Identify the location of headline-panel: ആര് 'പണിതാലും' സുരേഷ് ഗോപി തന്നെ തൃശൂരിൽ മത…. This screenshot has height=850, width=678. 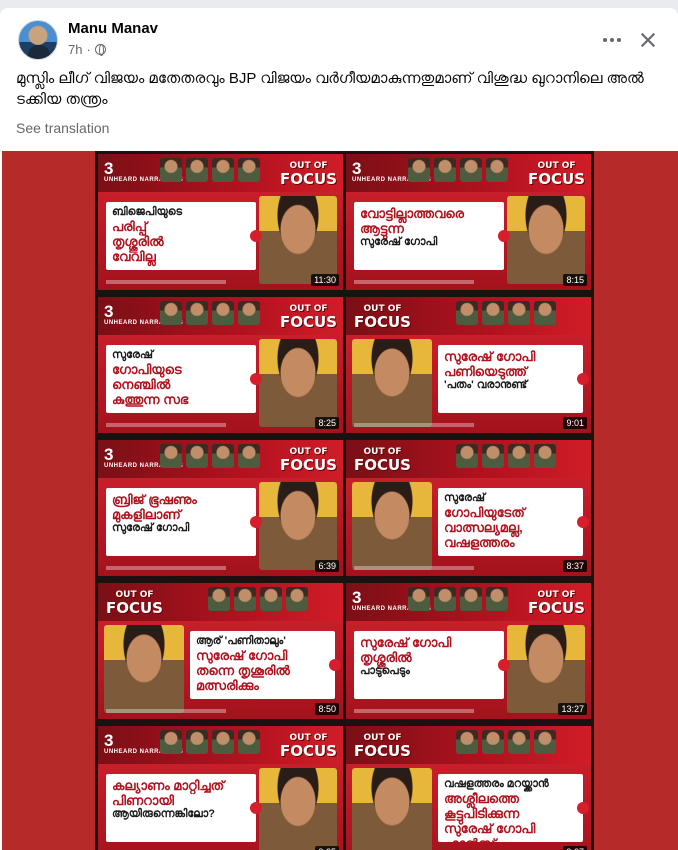
(265, 665).